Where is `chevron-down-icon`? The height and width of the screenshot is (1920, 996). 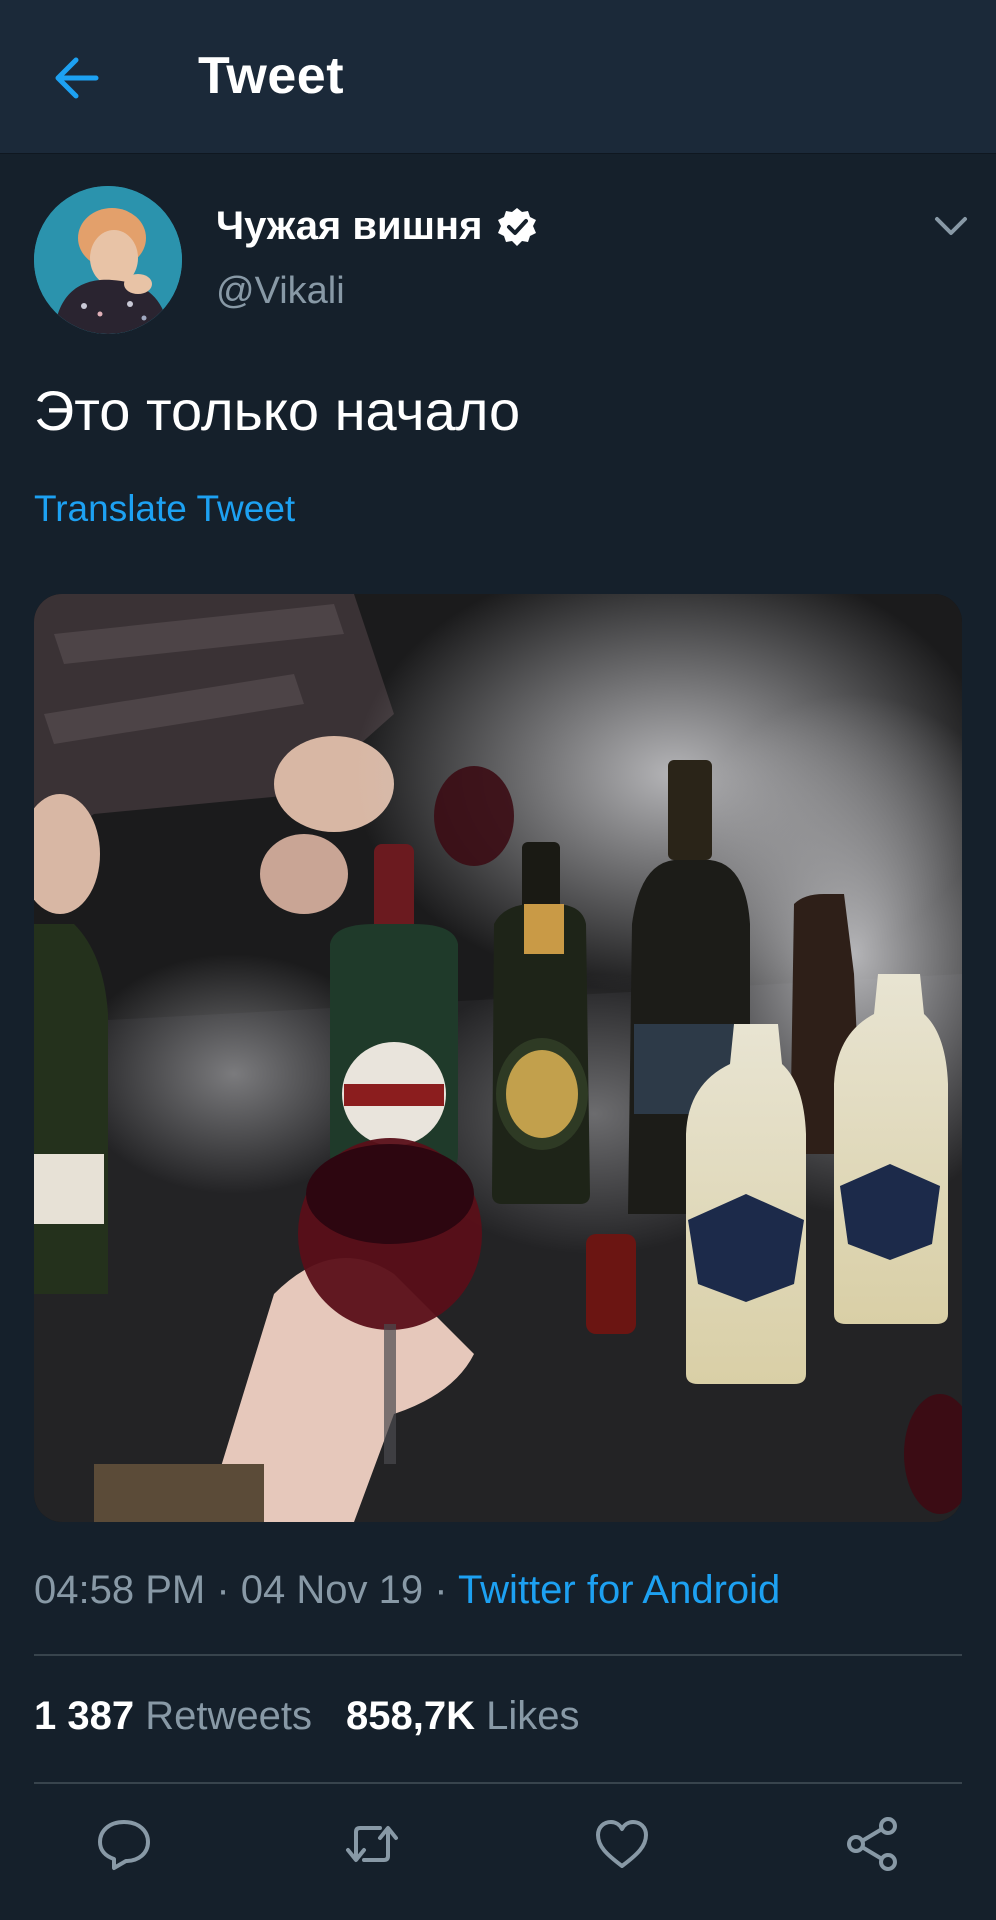
chevron-down-icon is located at coordinates (951, 226).